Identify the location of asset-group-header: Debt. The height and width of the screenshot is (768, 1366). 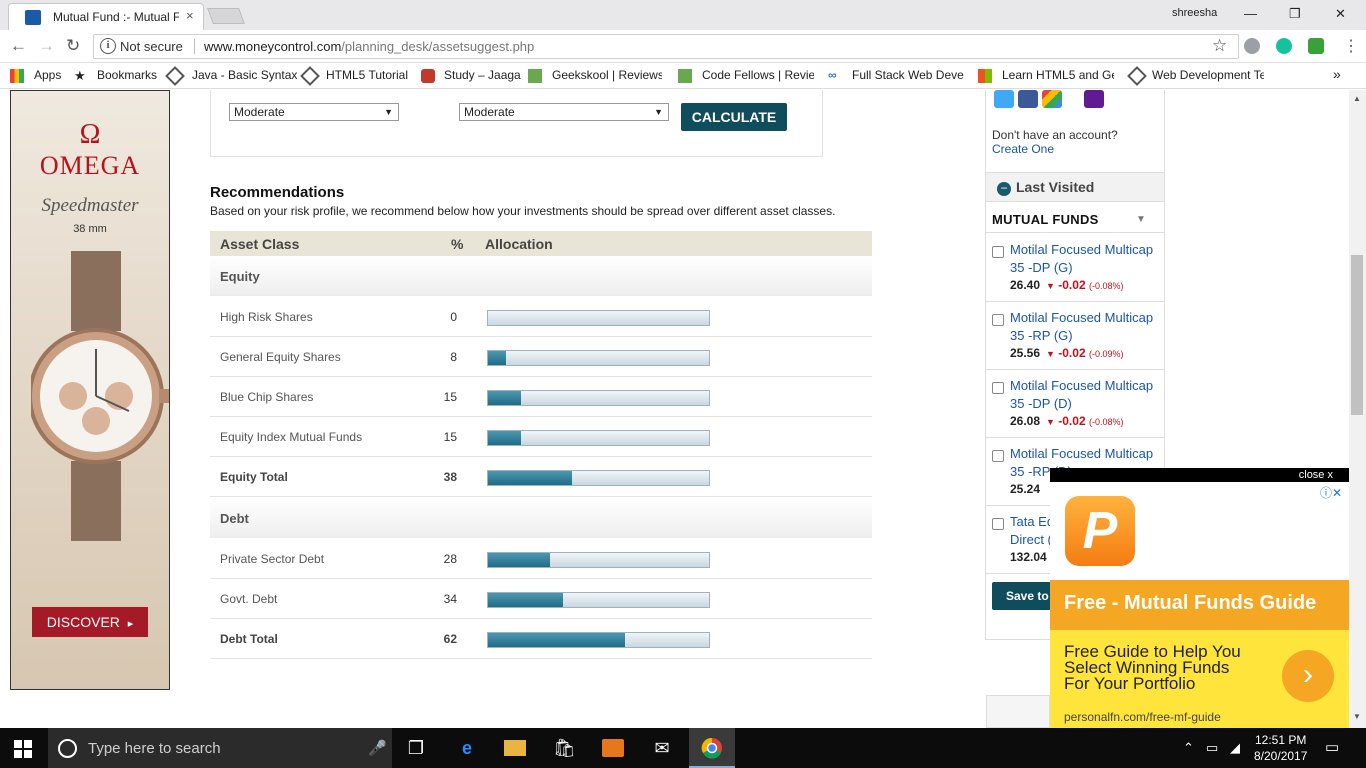
(541, 518).